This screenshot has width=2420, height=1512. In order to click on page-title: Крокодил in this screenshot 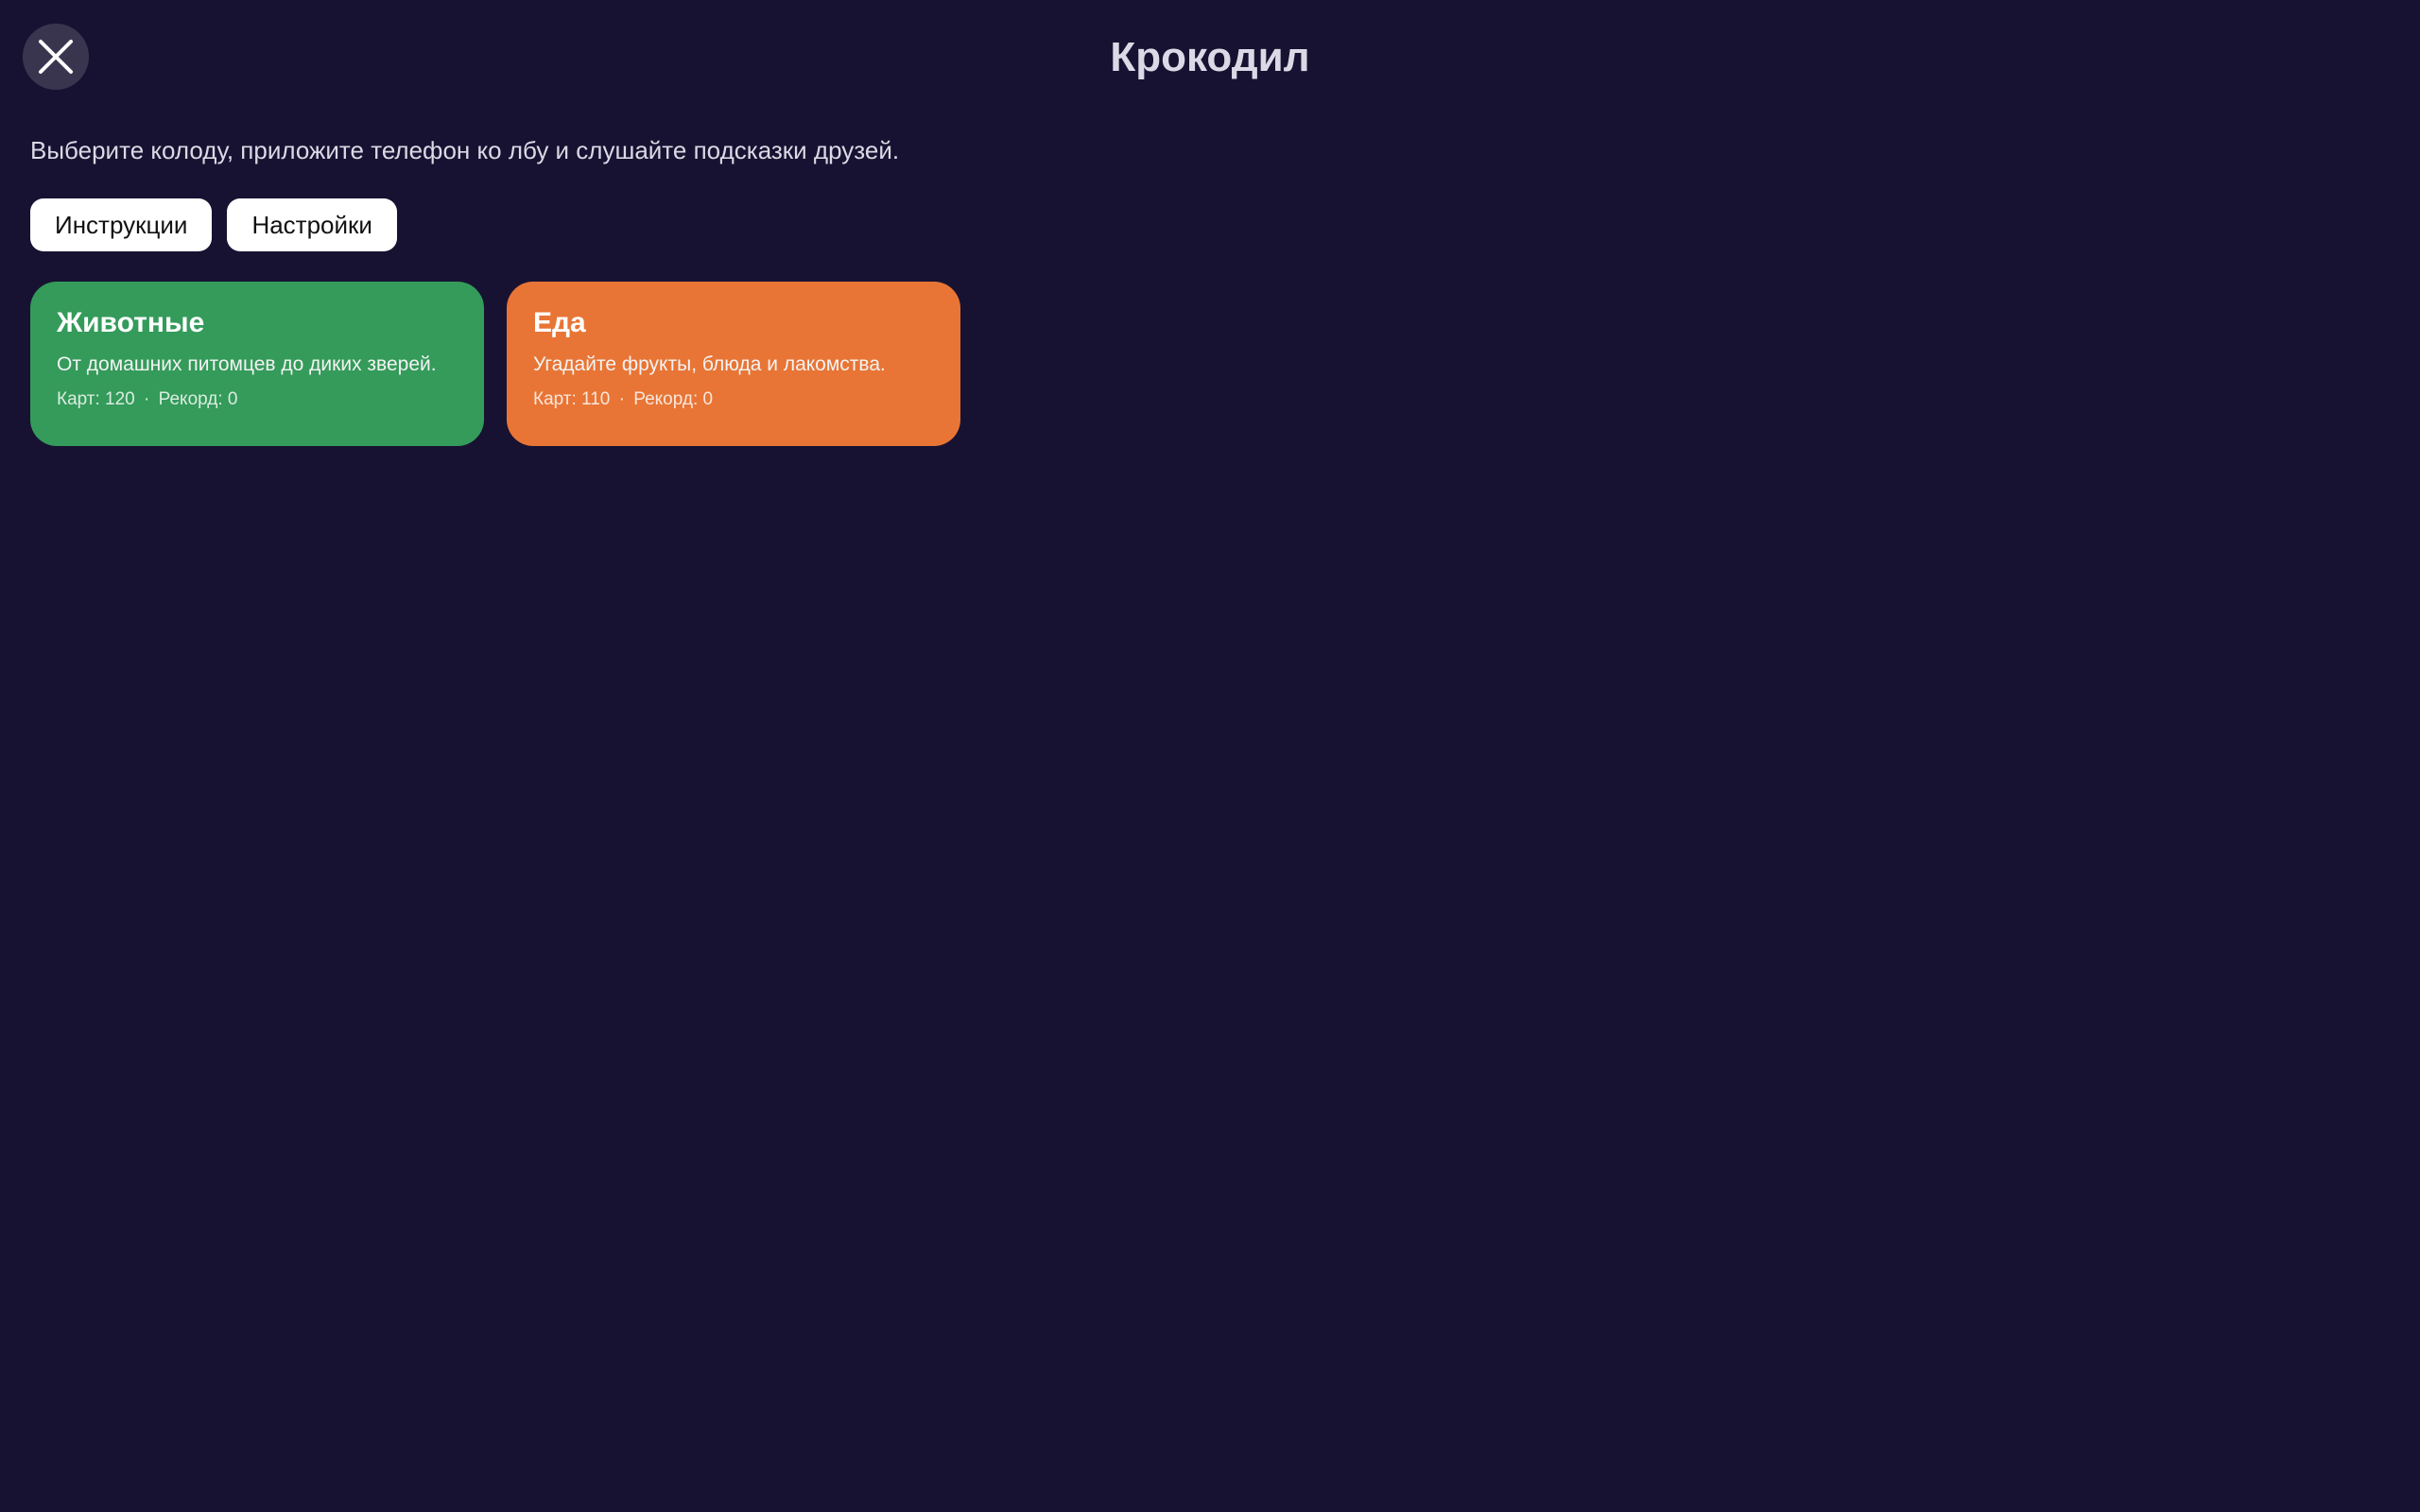, I will do `click(1210, 57)`.